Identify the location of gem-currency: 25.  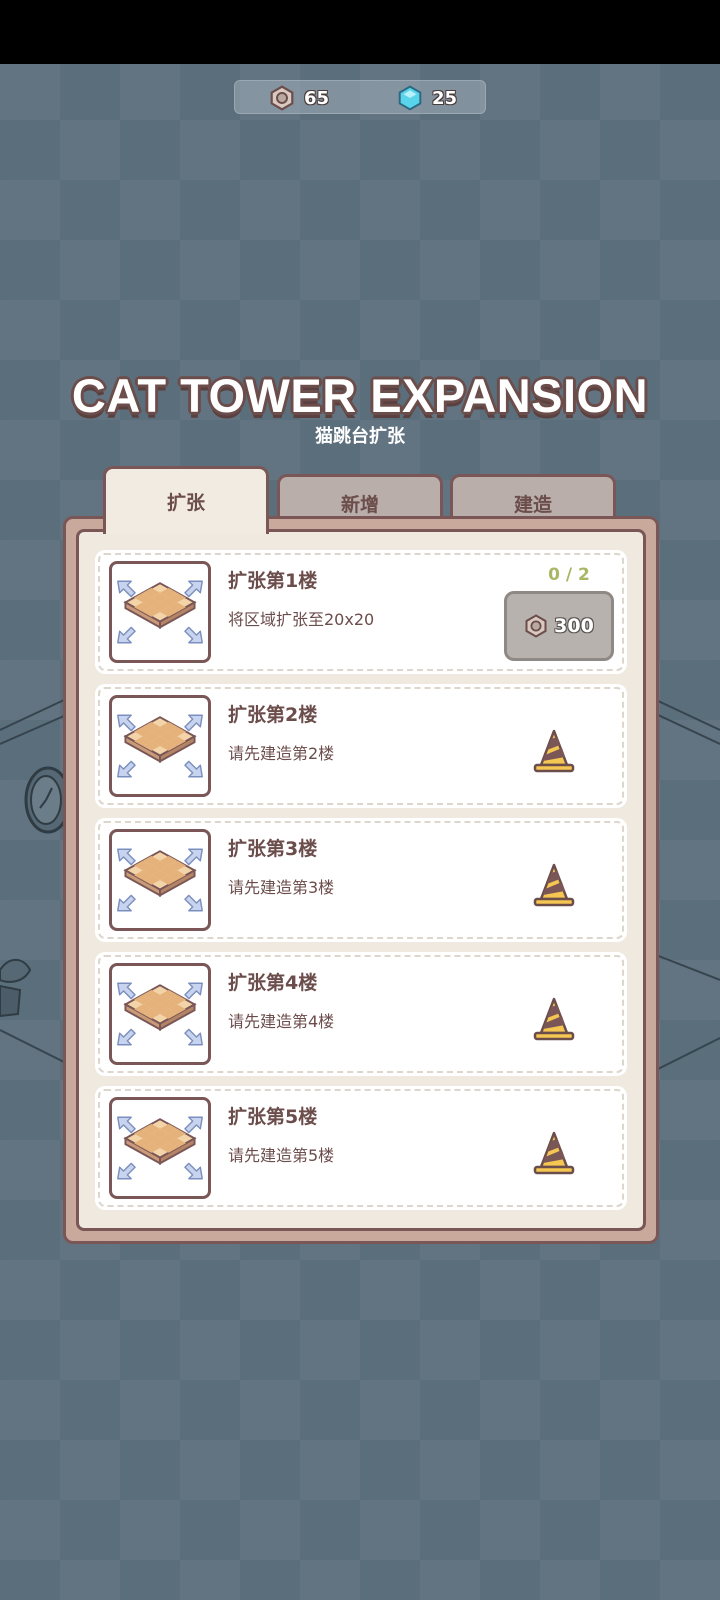
(427, 98).